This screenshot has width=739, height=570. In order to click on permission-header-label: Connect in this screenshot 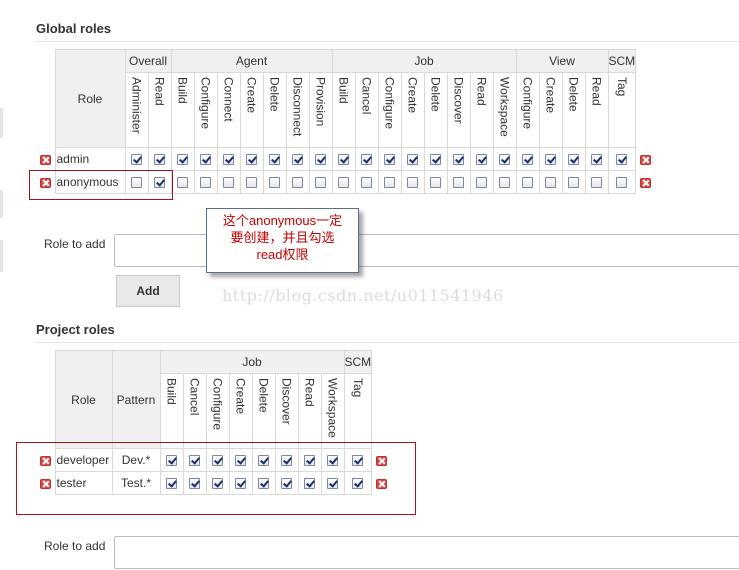, I will do `click(228, 99)`.